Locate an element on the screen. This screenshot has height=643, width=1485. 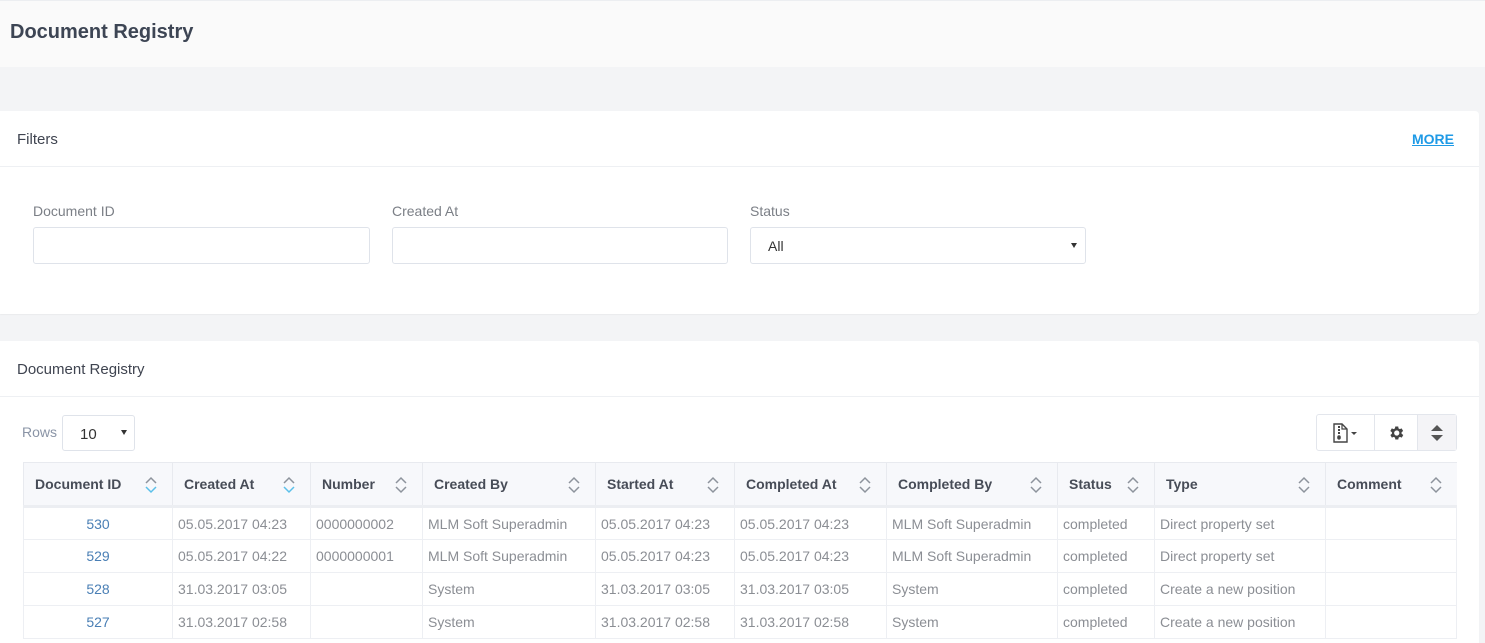
more-filters-link: MORE is located at coordinates (1433, 139).